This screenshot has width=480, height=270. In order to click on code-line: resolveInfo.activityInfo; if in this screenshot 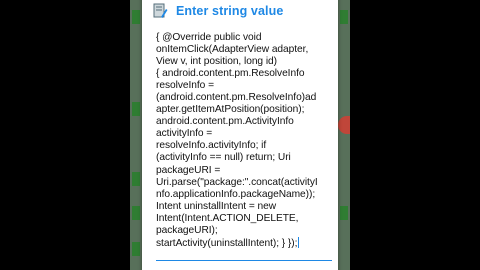, I will do `click(211, 146)`.